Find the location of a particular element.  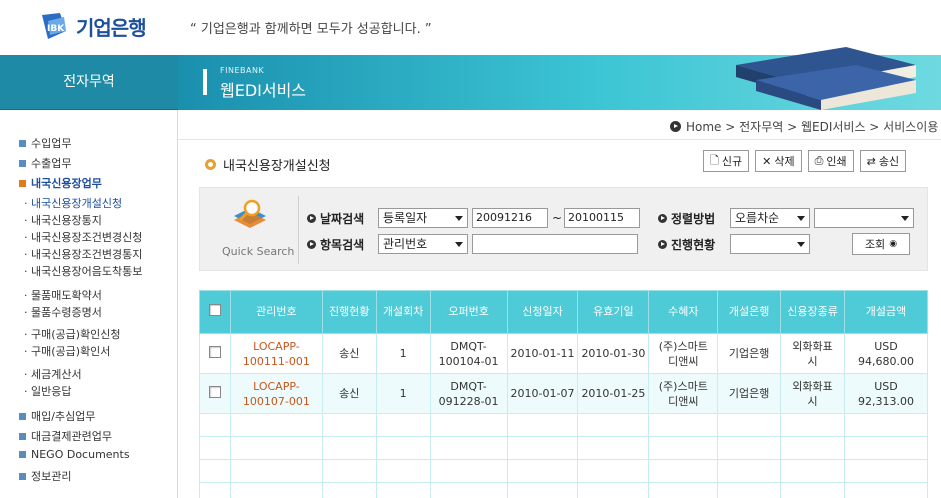

column-header: 유효기일 is located at coordinates (613, 312).